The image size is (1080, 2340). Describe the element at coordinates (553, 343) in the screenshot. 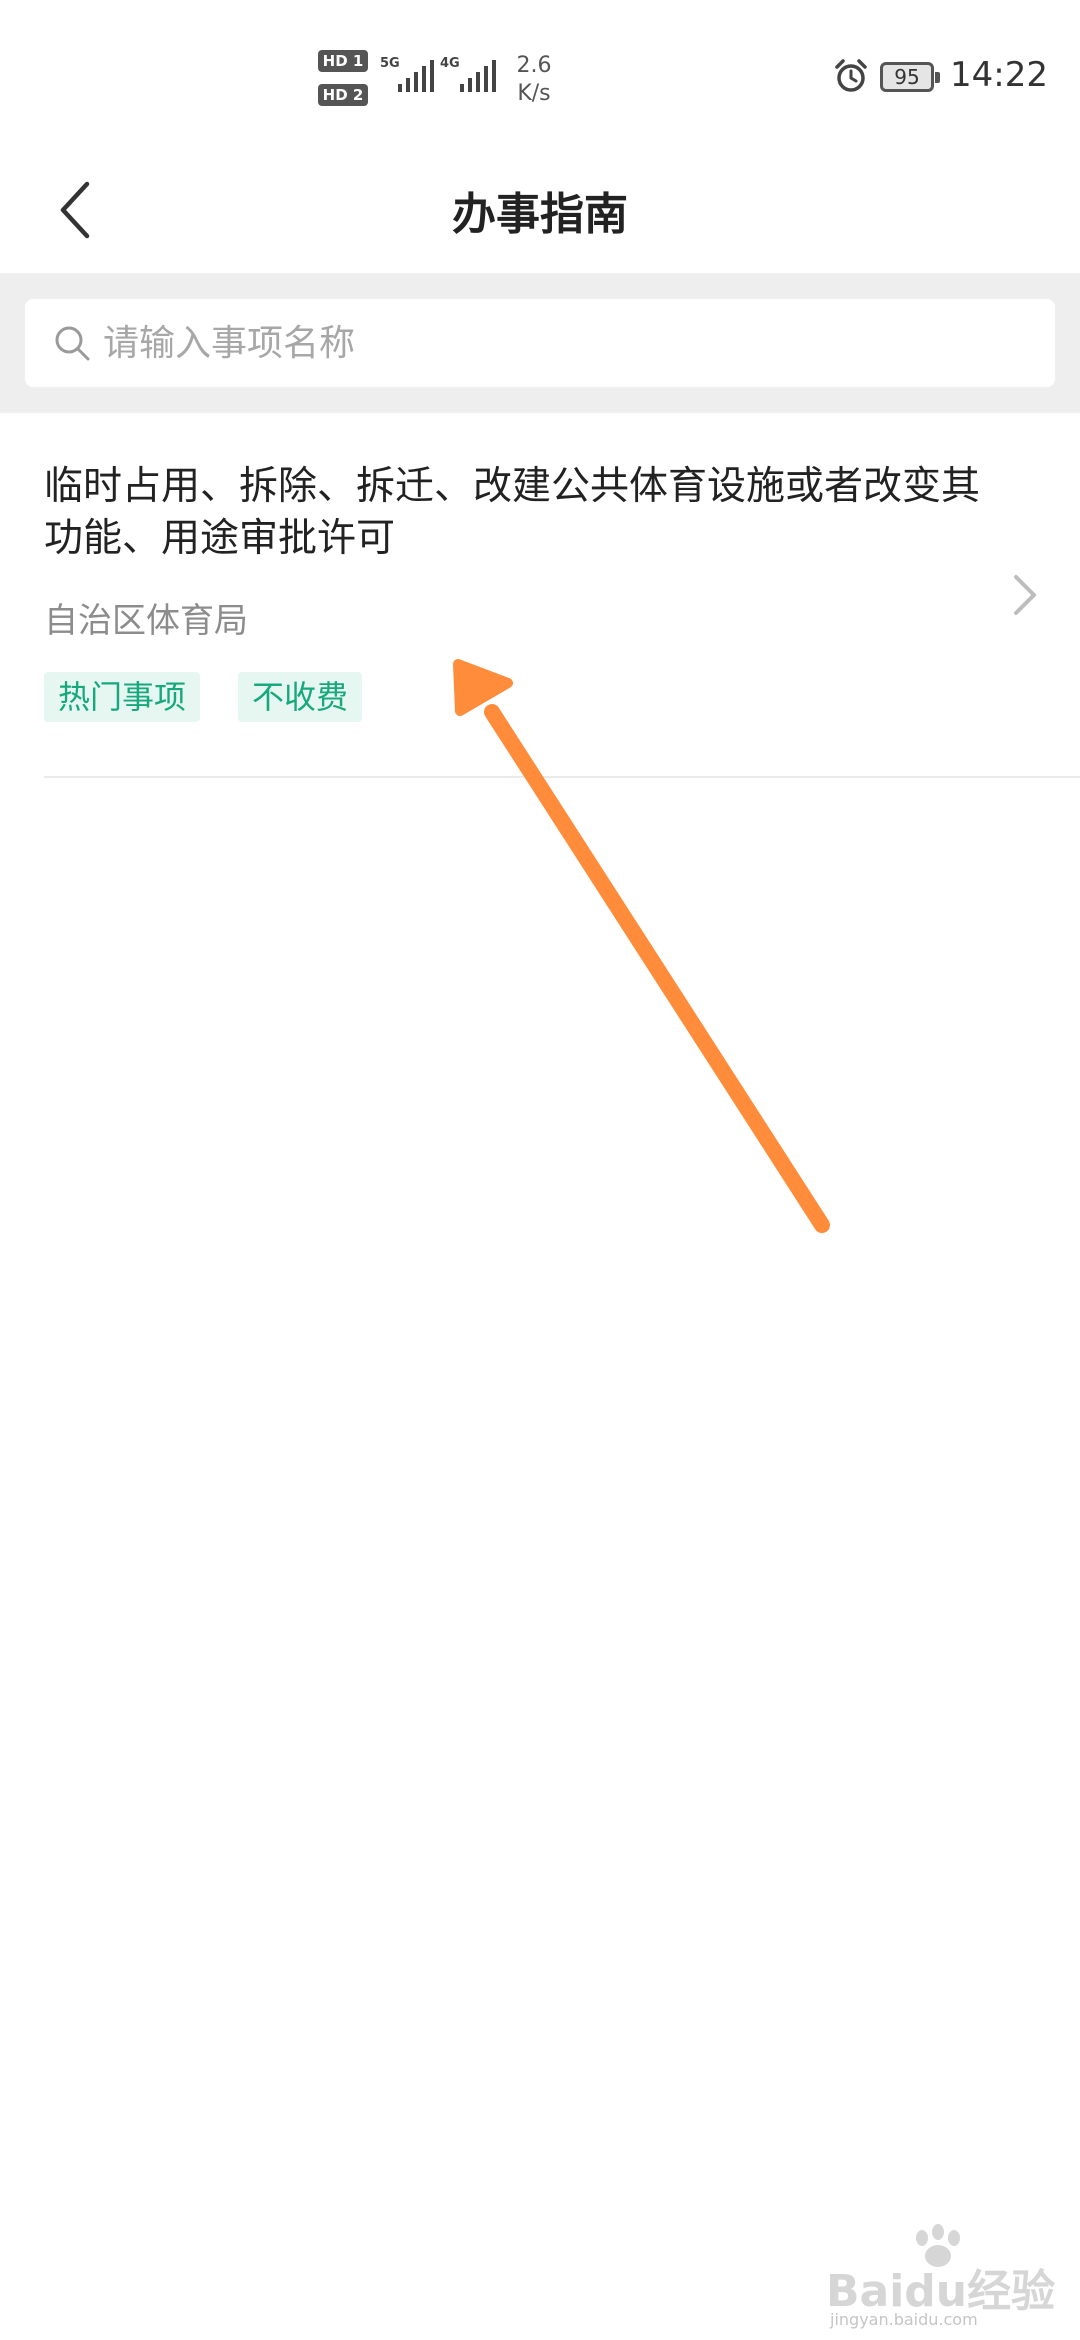

I see `search-input` at that location.